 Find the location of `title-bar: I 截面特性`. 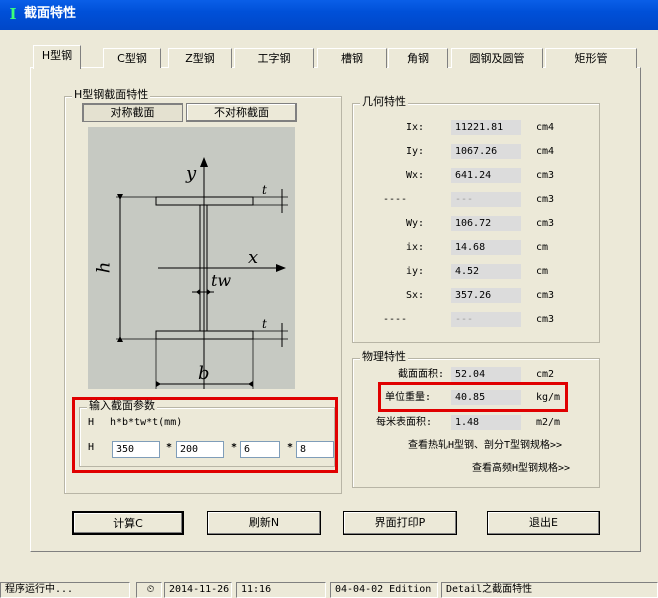

title-bar: I 截面特性 is located at coordinates (329, 15).